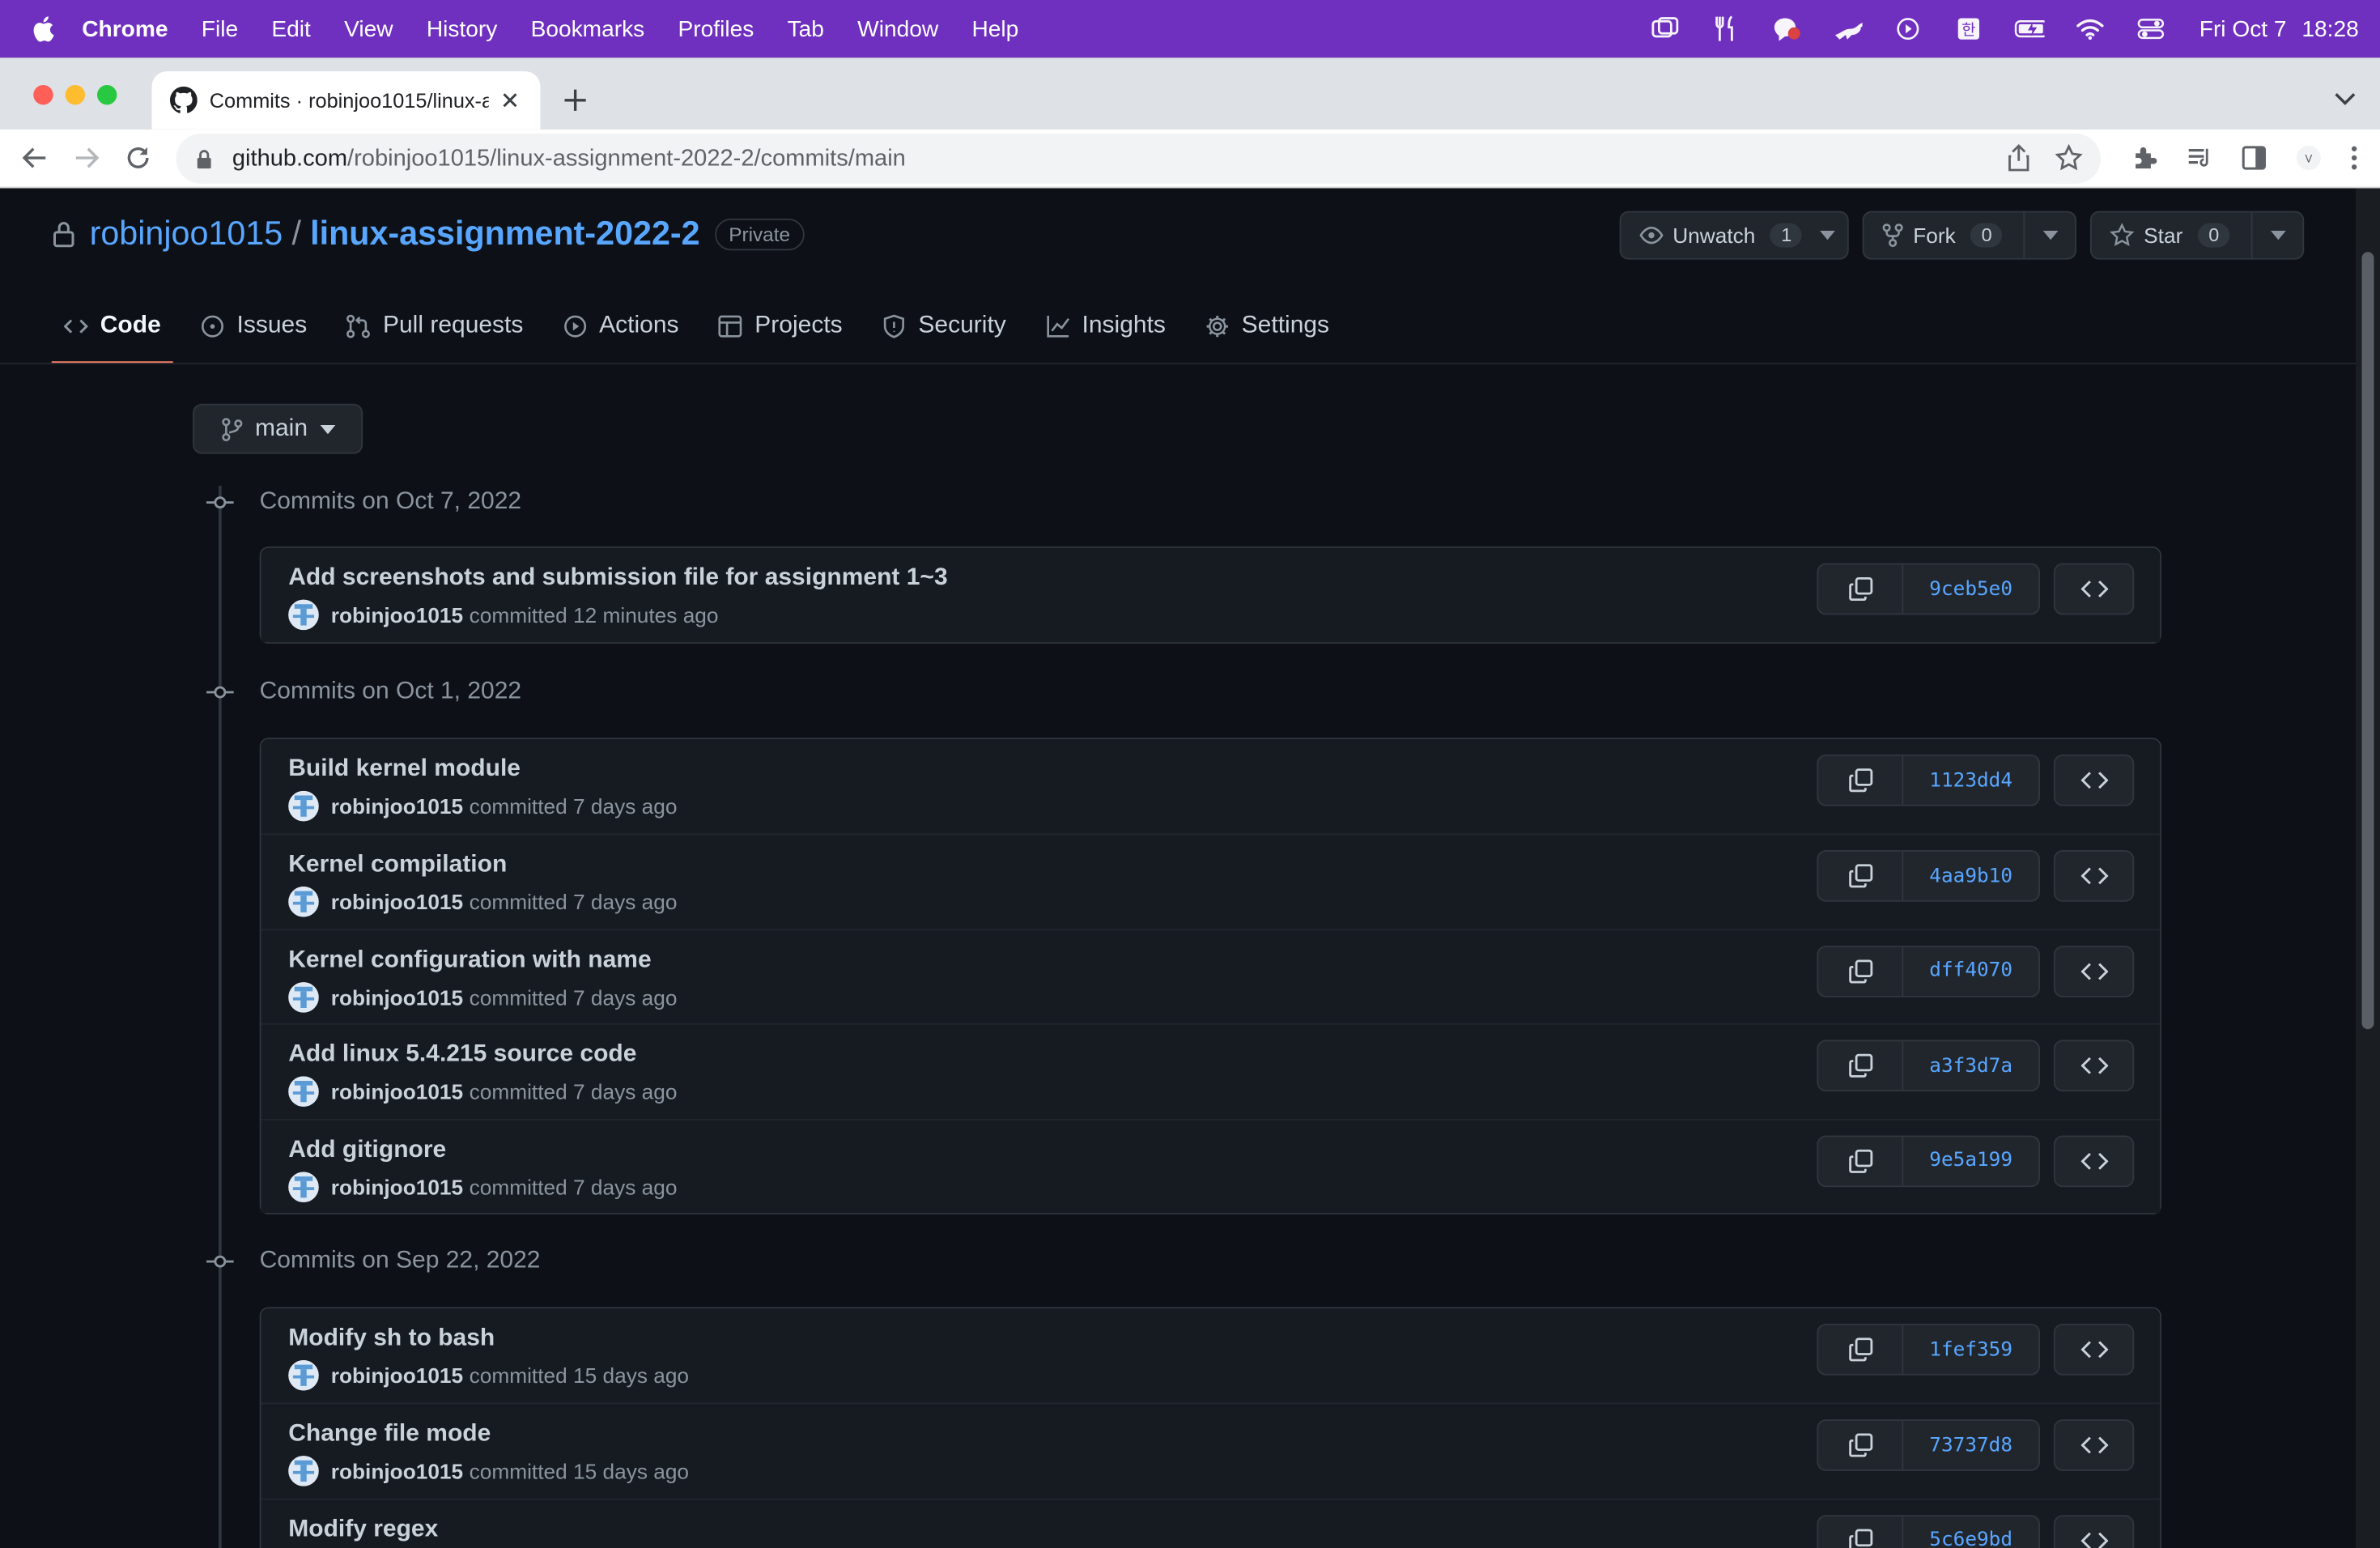 The height and width of the screenshot is (1548, 2380). What do you see at coordinates (75, 95) in the screenshot?
I see `minimize-window-button` at bounding box center [75, 95].